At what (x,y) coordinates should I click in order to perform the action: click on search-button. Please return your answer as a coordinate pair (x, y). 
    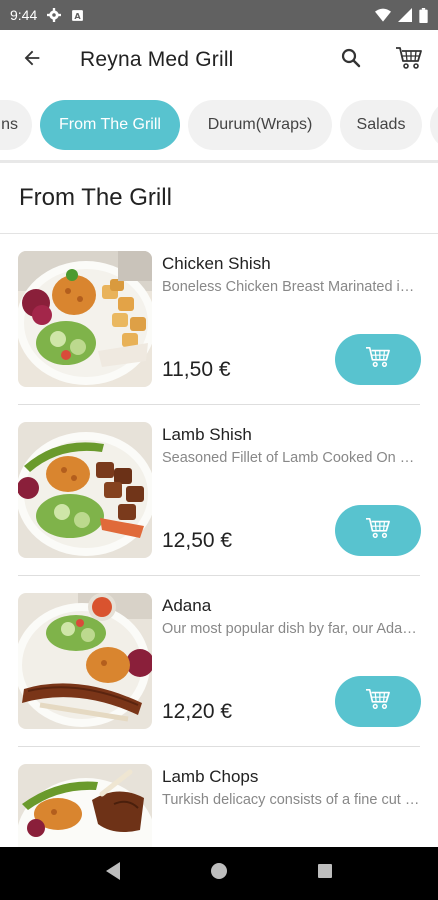
    Looking at the image, I should click on (351, 60).